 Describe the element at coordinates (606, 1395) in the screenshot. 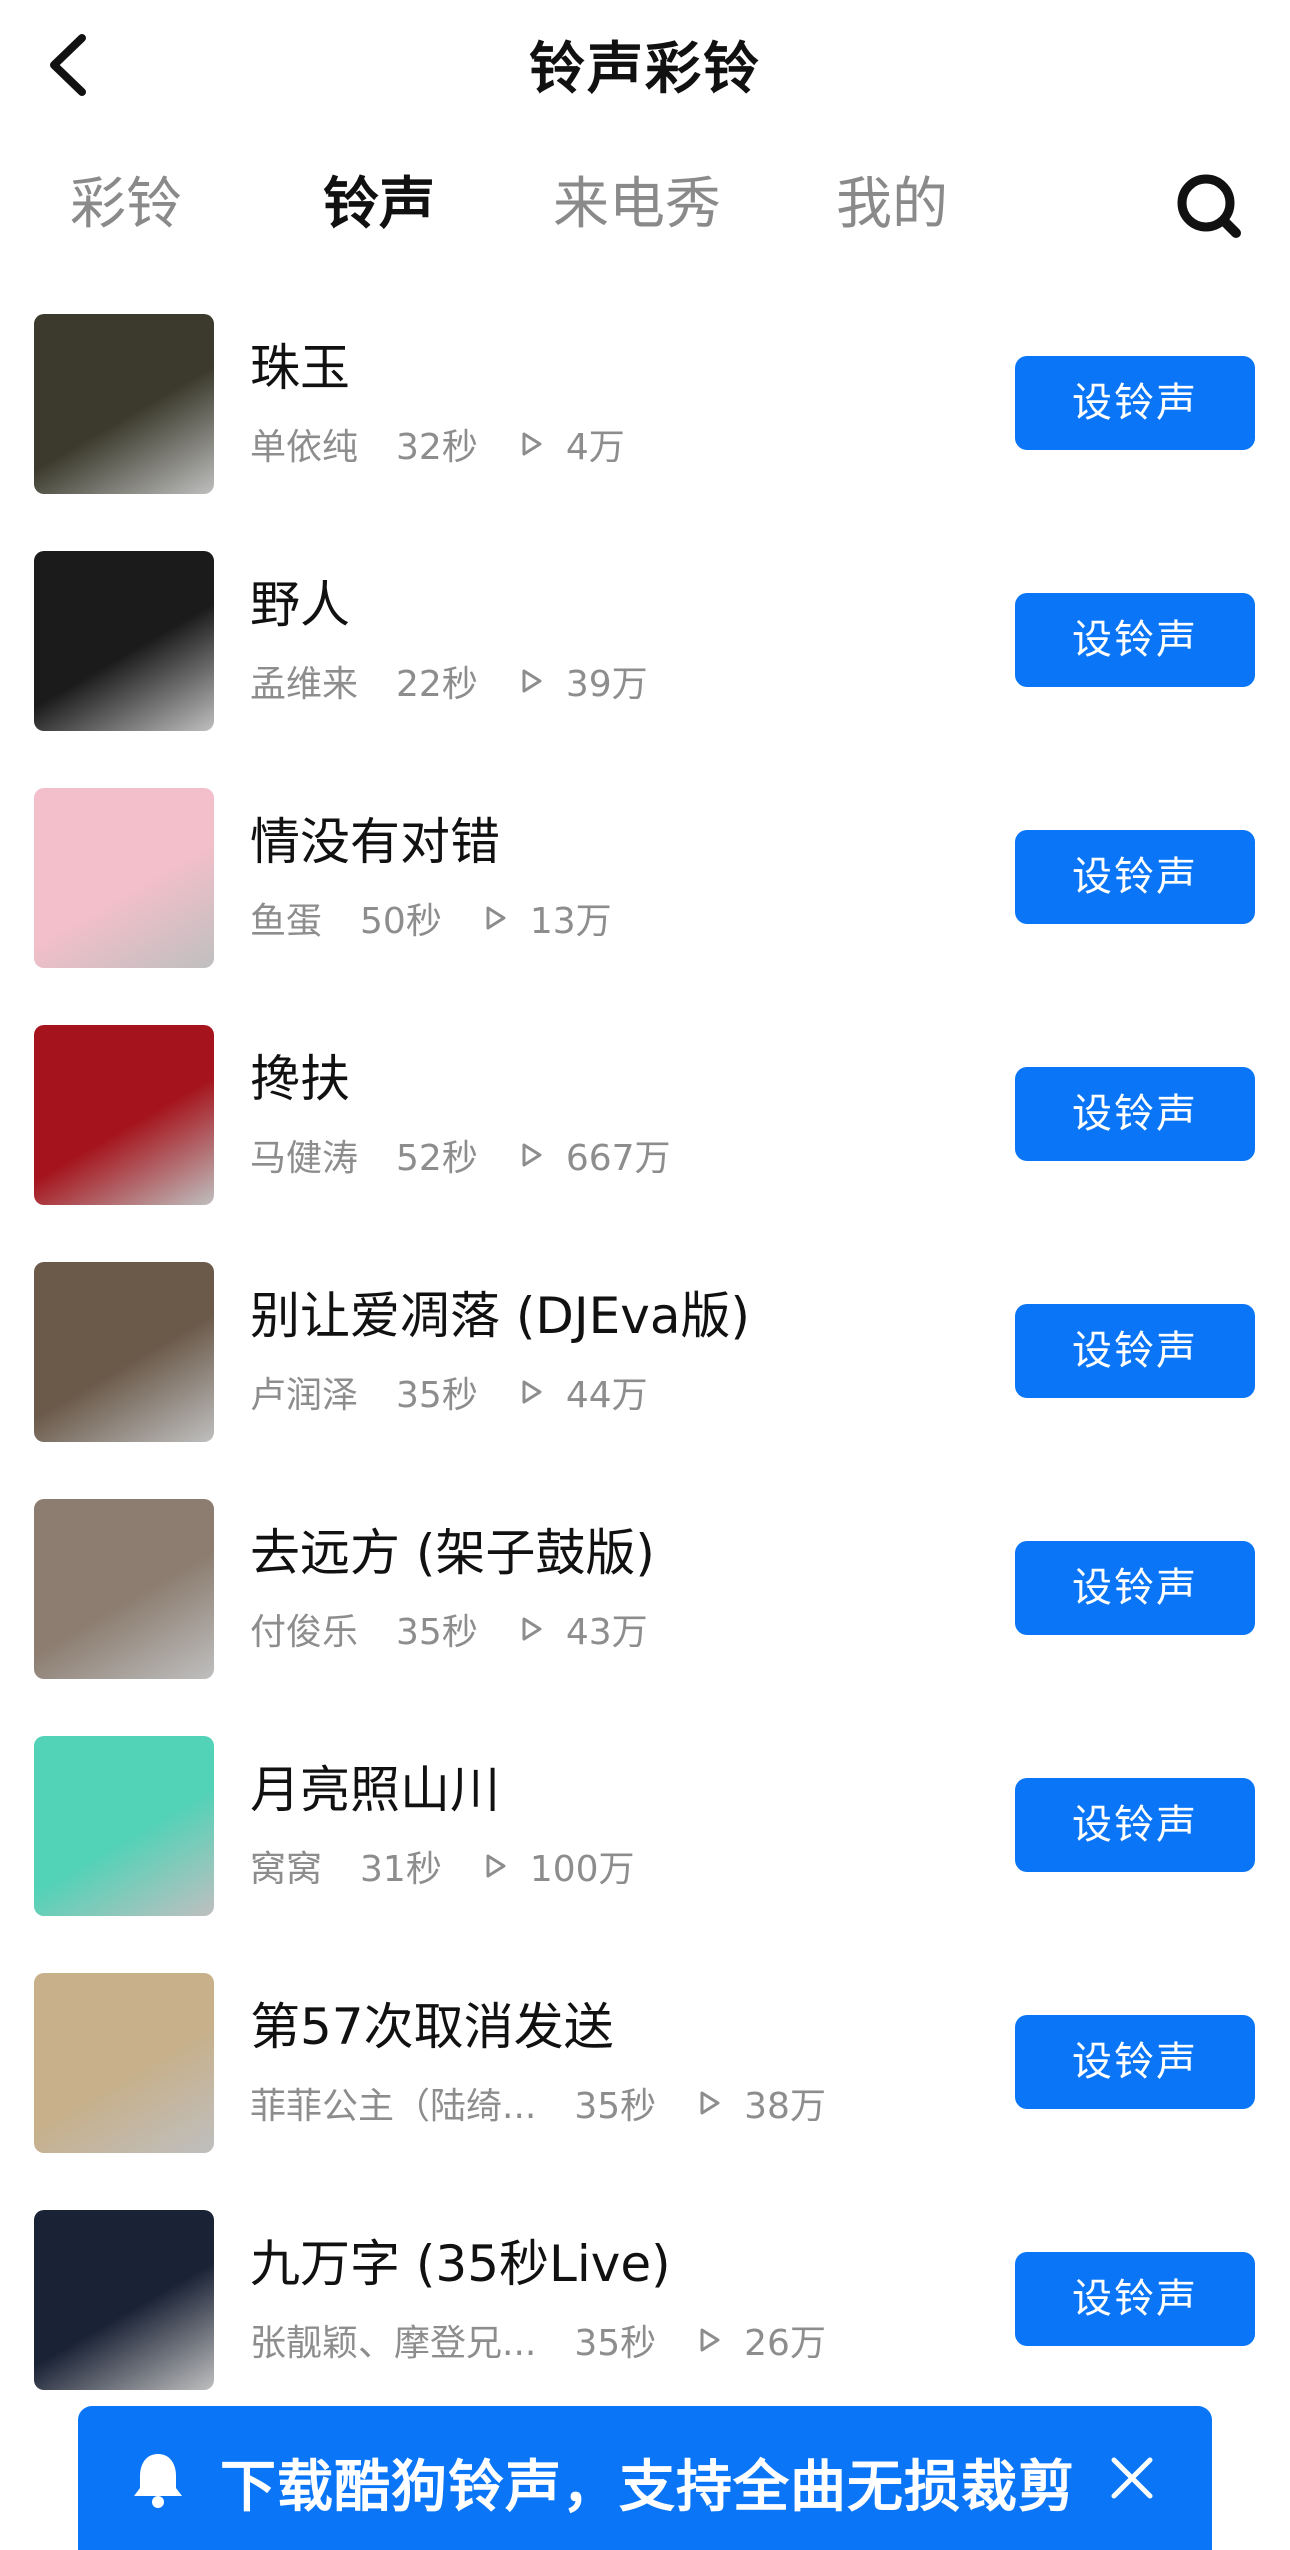

I see `play-count: 44万` at that location.